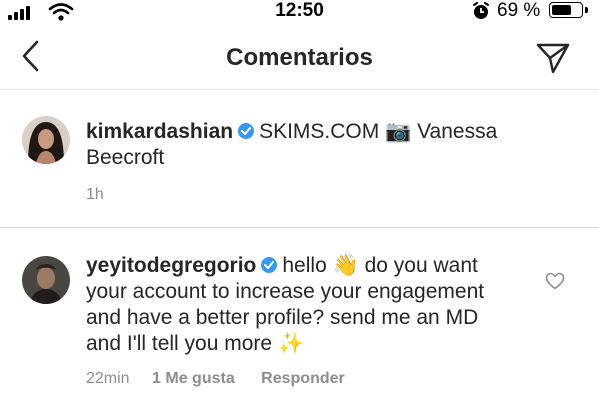  Describe the element at coordinates (481, 10) in the screenshot. I see `alarm-icon` at that location.